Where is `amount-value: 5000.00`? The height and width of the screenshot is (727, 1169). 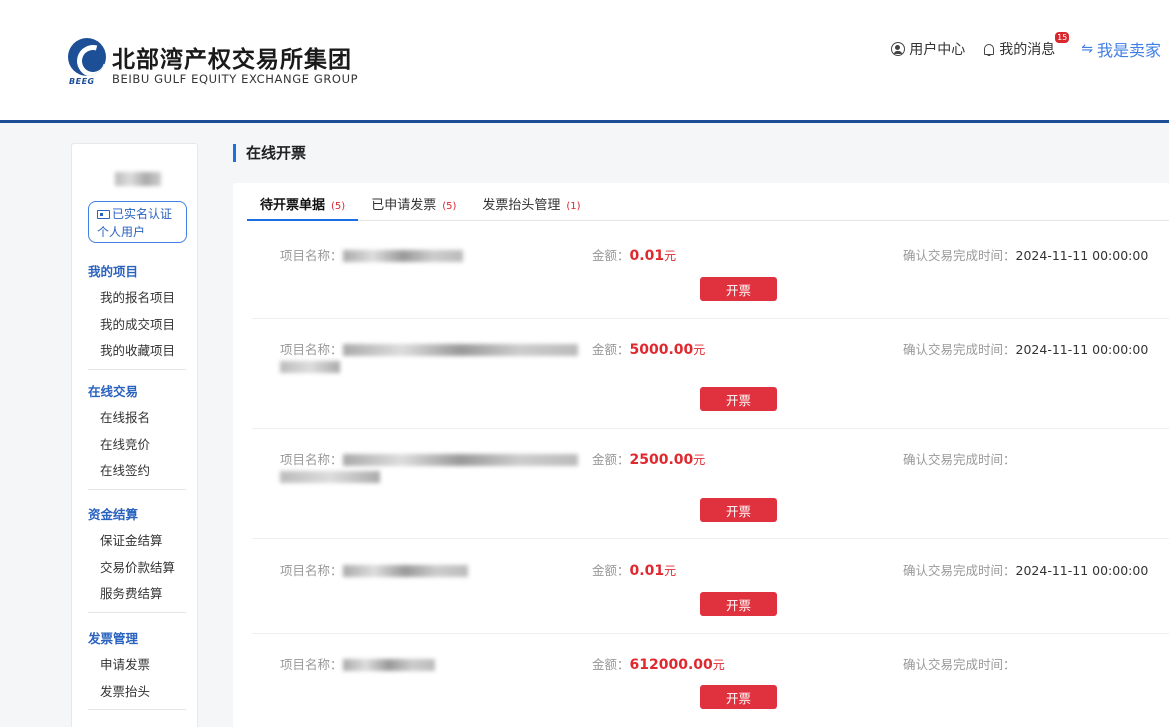
amount-value: 5000.00 is located at coordinates (661, 350).